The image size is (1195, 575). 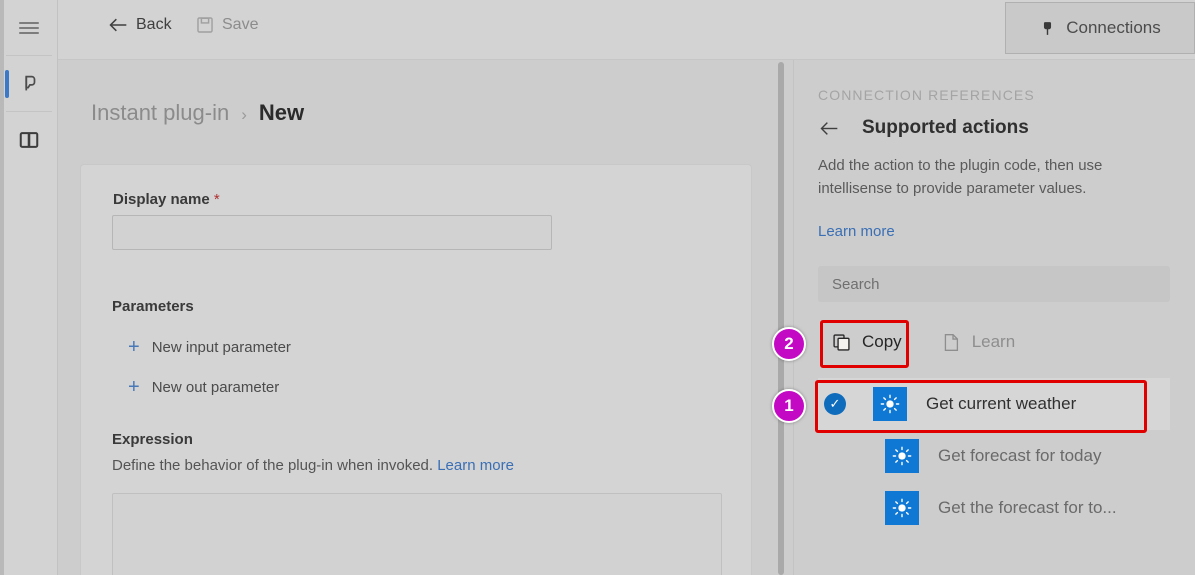 I want to click on search-input: Search, so click(x=994, y=284).